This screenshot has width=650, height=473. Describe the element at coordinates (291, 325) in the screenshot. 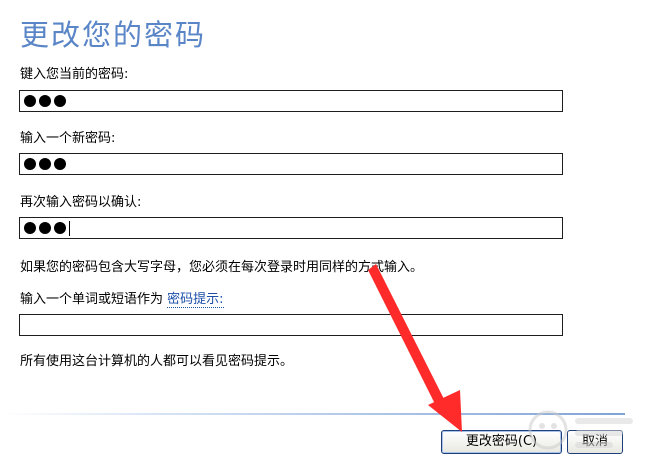

I see `password-hint-field` at that location.